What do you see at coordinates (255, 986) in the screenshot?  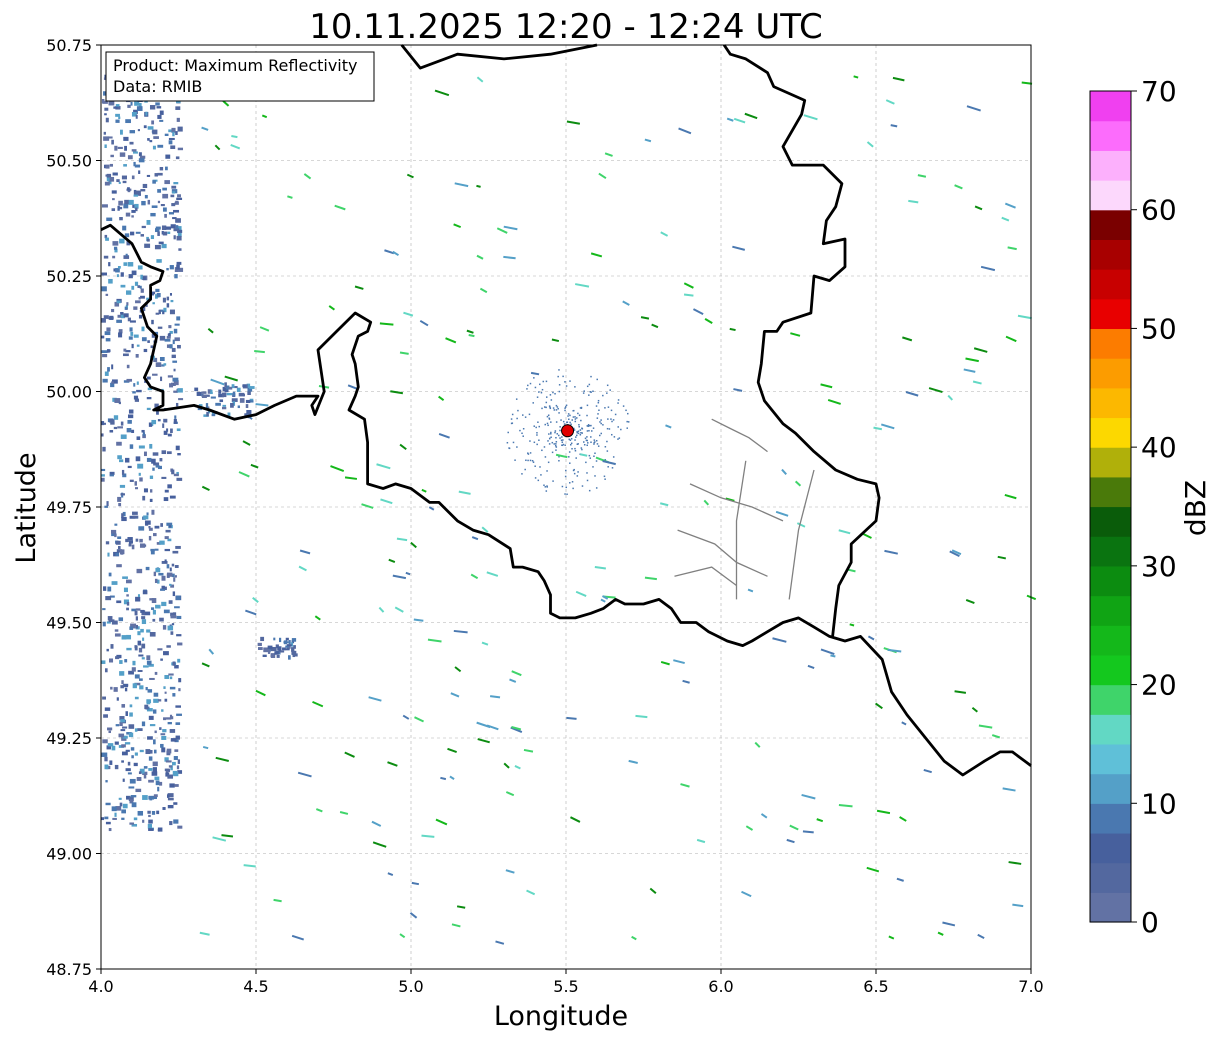 I see `x-tick-label: 4.5` at bounding box center [255, 986].